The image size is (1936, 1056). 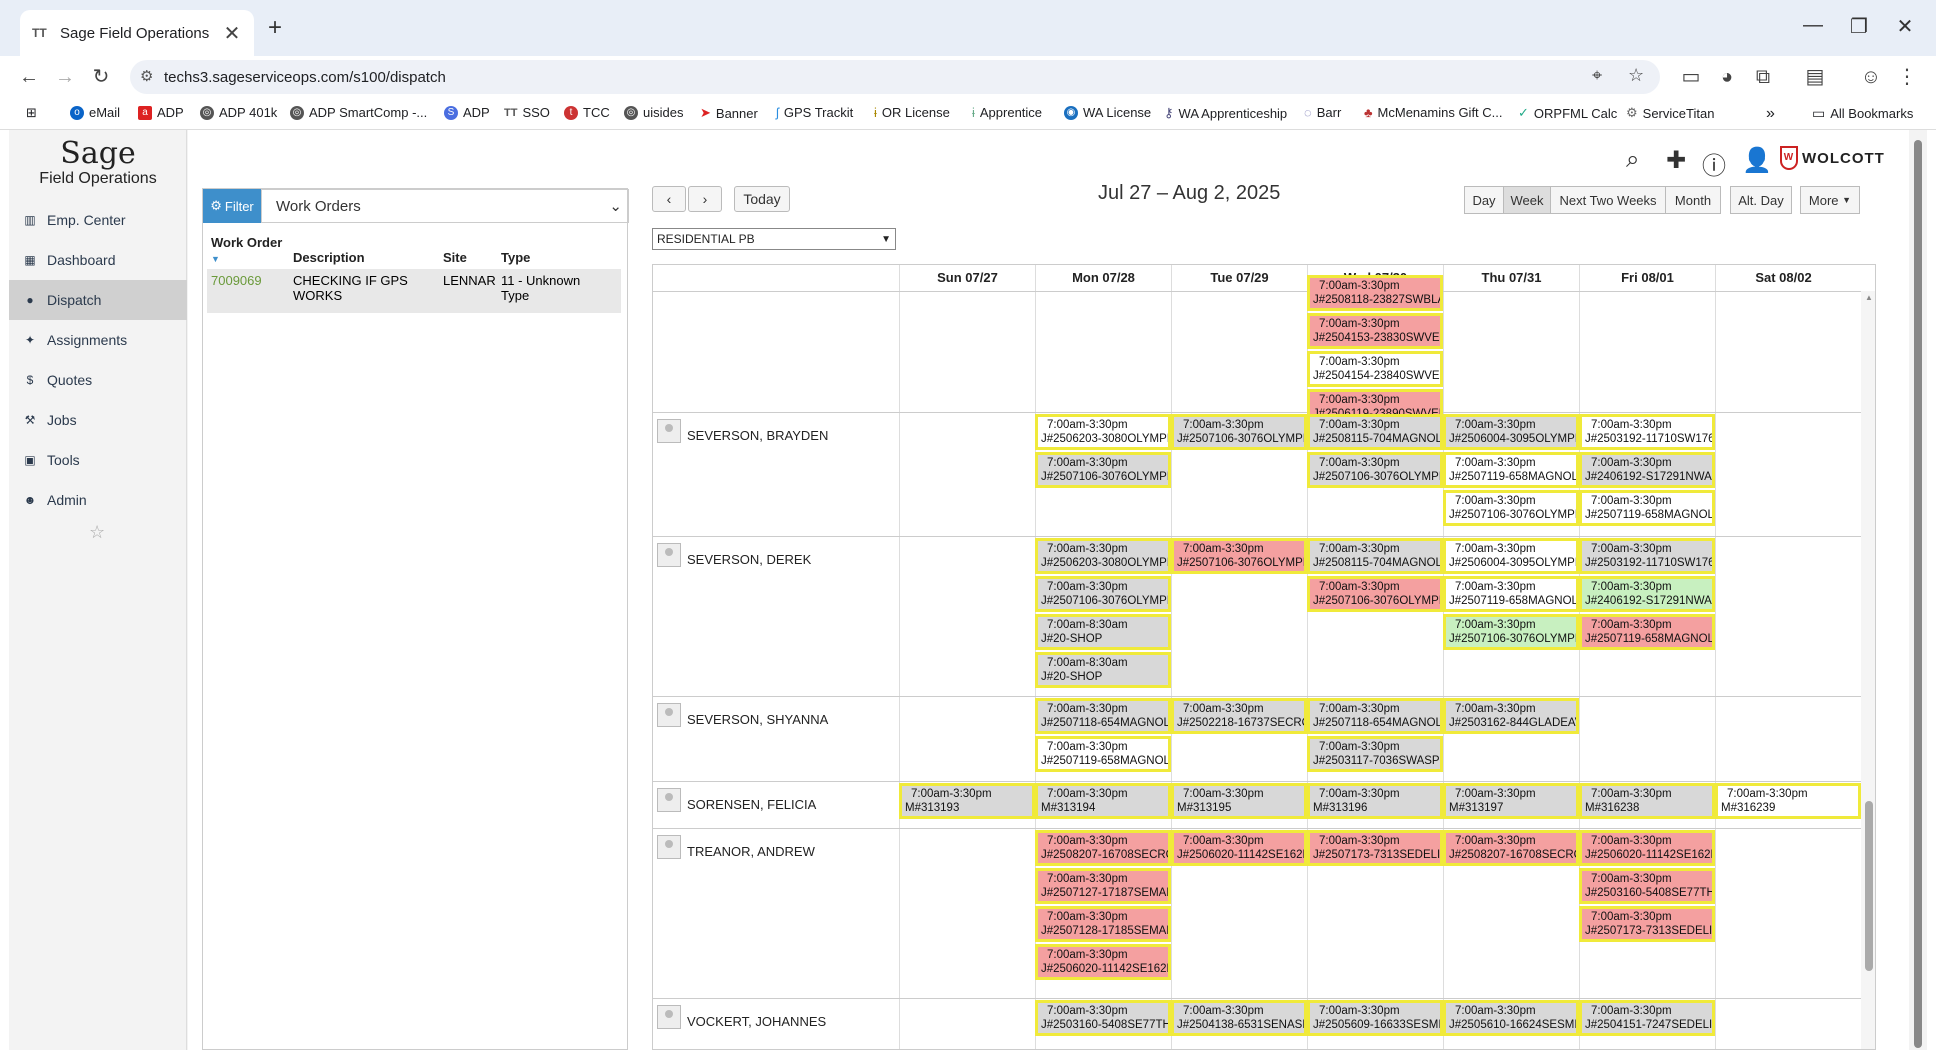 What do you see at coordinates (1647, 432) in the screenshot?
I see `appointment-card: 7:00am-3:30pm J#2503192-11710SW176T` at bounding box center [1647, 432].